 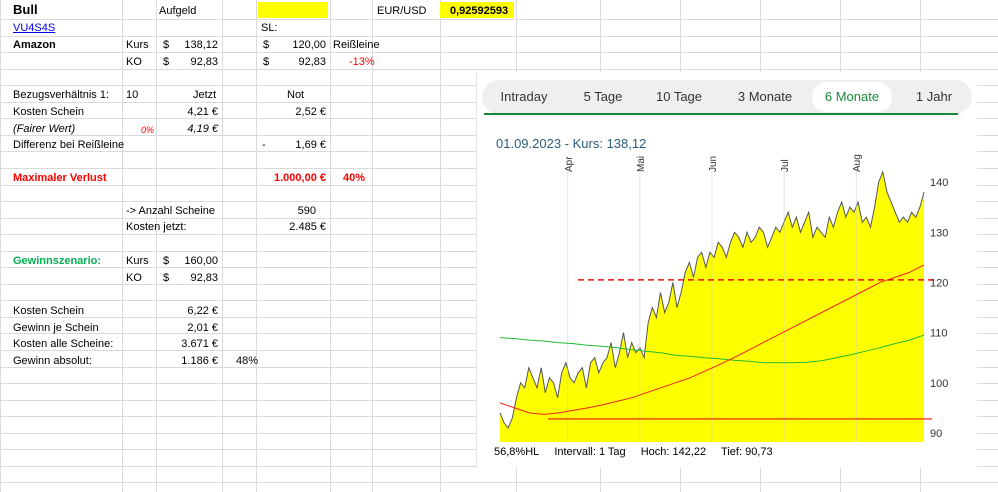 I want to click on sheet-title: Bull, so click(x=25, y=9).